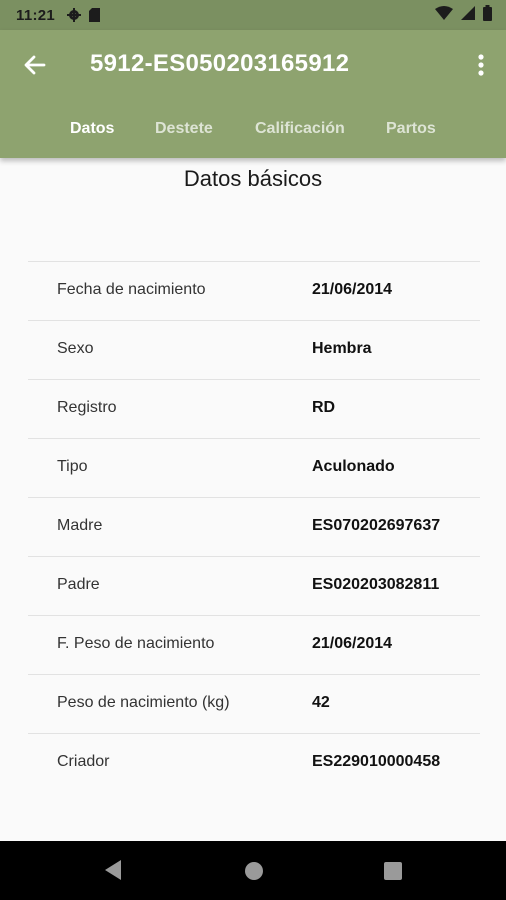 This screenshot has width=506, height=900. What do you see at coordinates (113, 872) in the screenshot?
I see `nav-back-icon` at bounding box center [113, 872].